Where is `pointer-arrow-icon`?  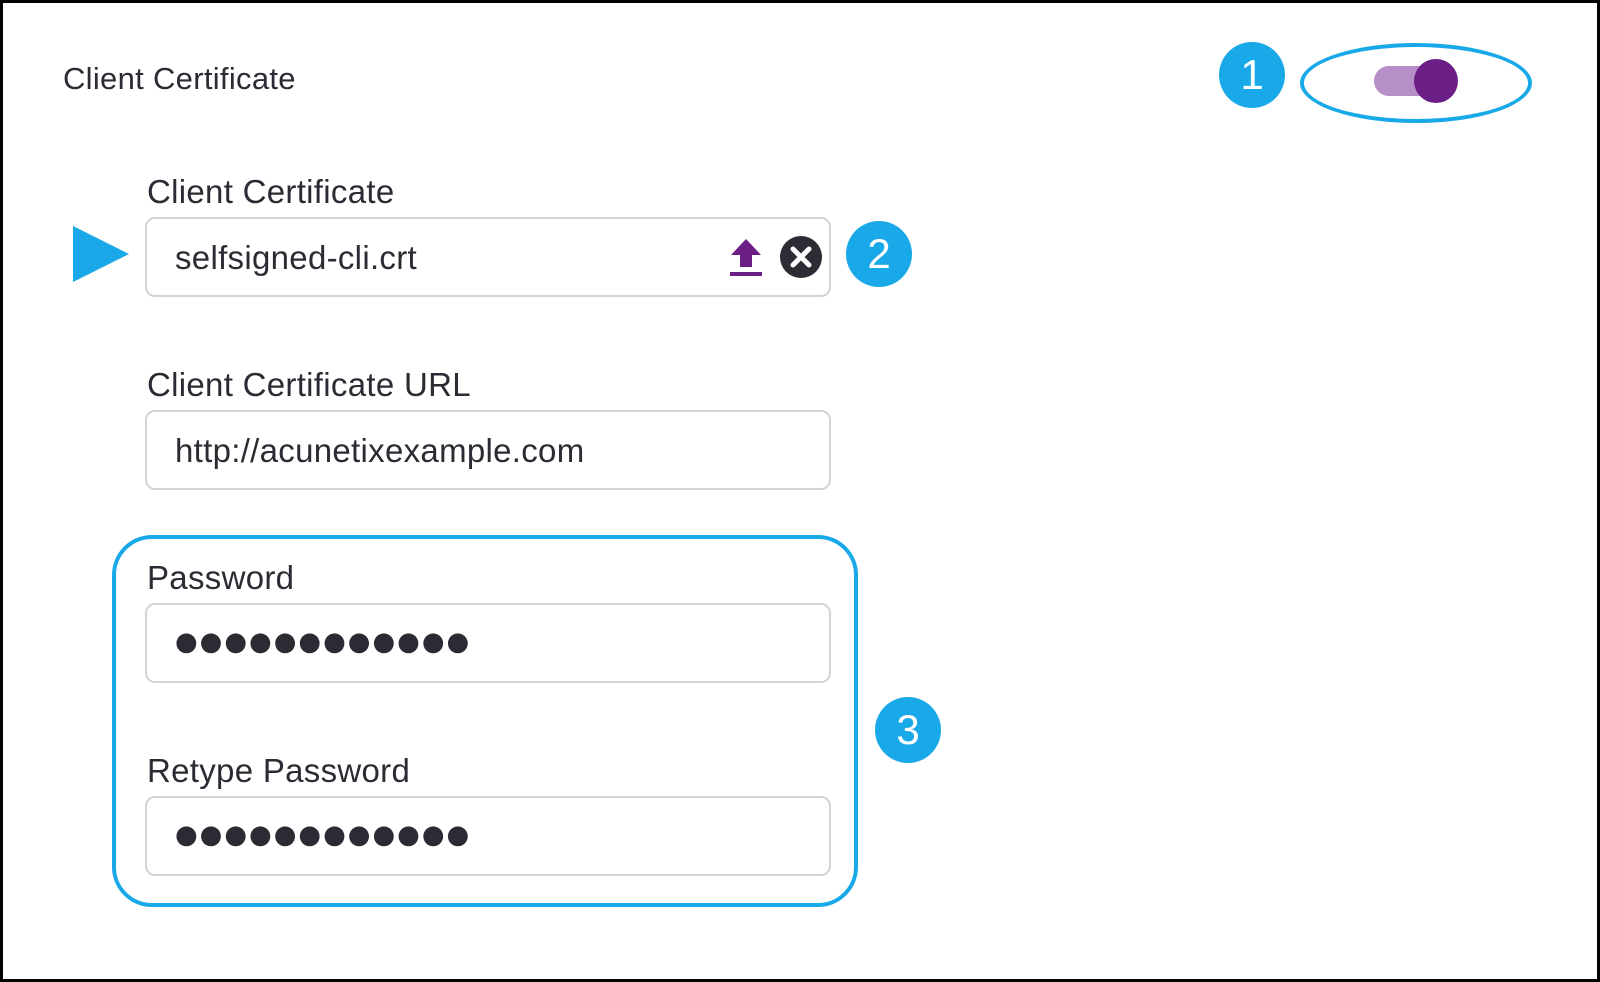 pointer-arrow-icon is located at coordinates (101, 254).